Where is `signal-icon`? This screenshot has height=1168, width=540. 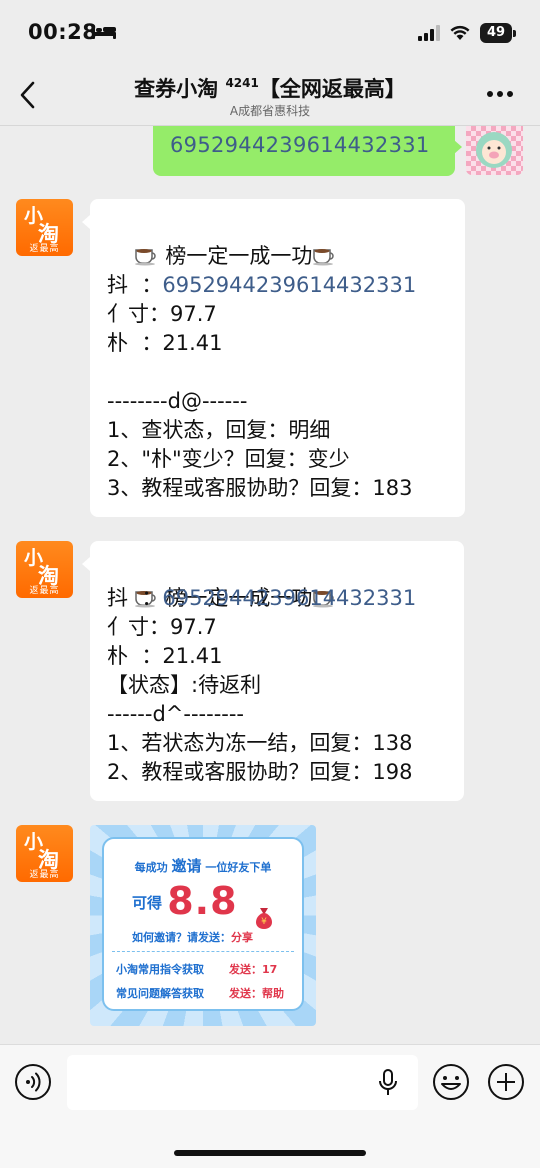 signal-icon is located at coordinates (429, 33).